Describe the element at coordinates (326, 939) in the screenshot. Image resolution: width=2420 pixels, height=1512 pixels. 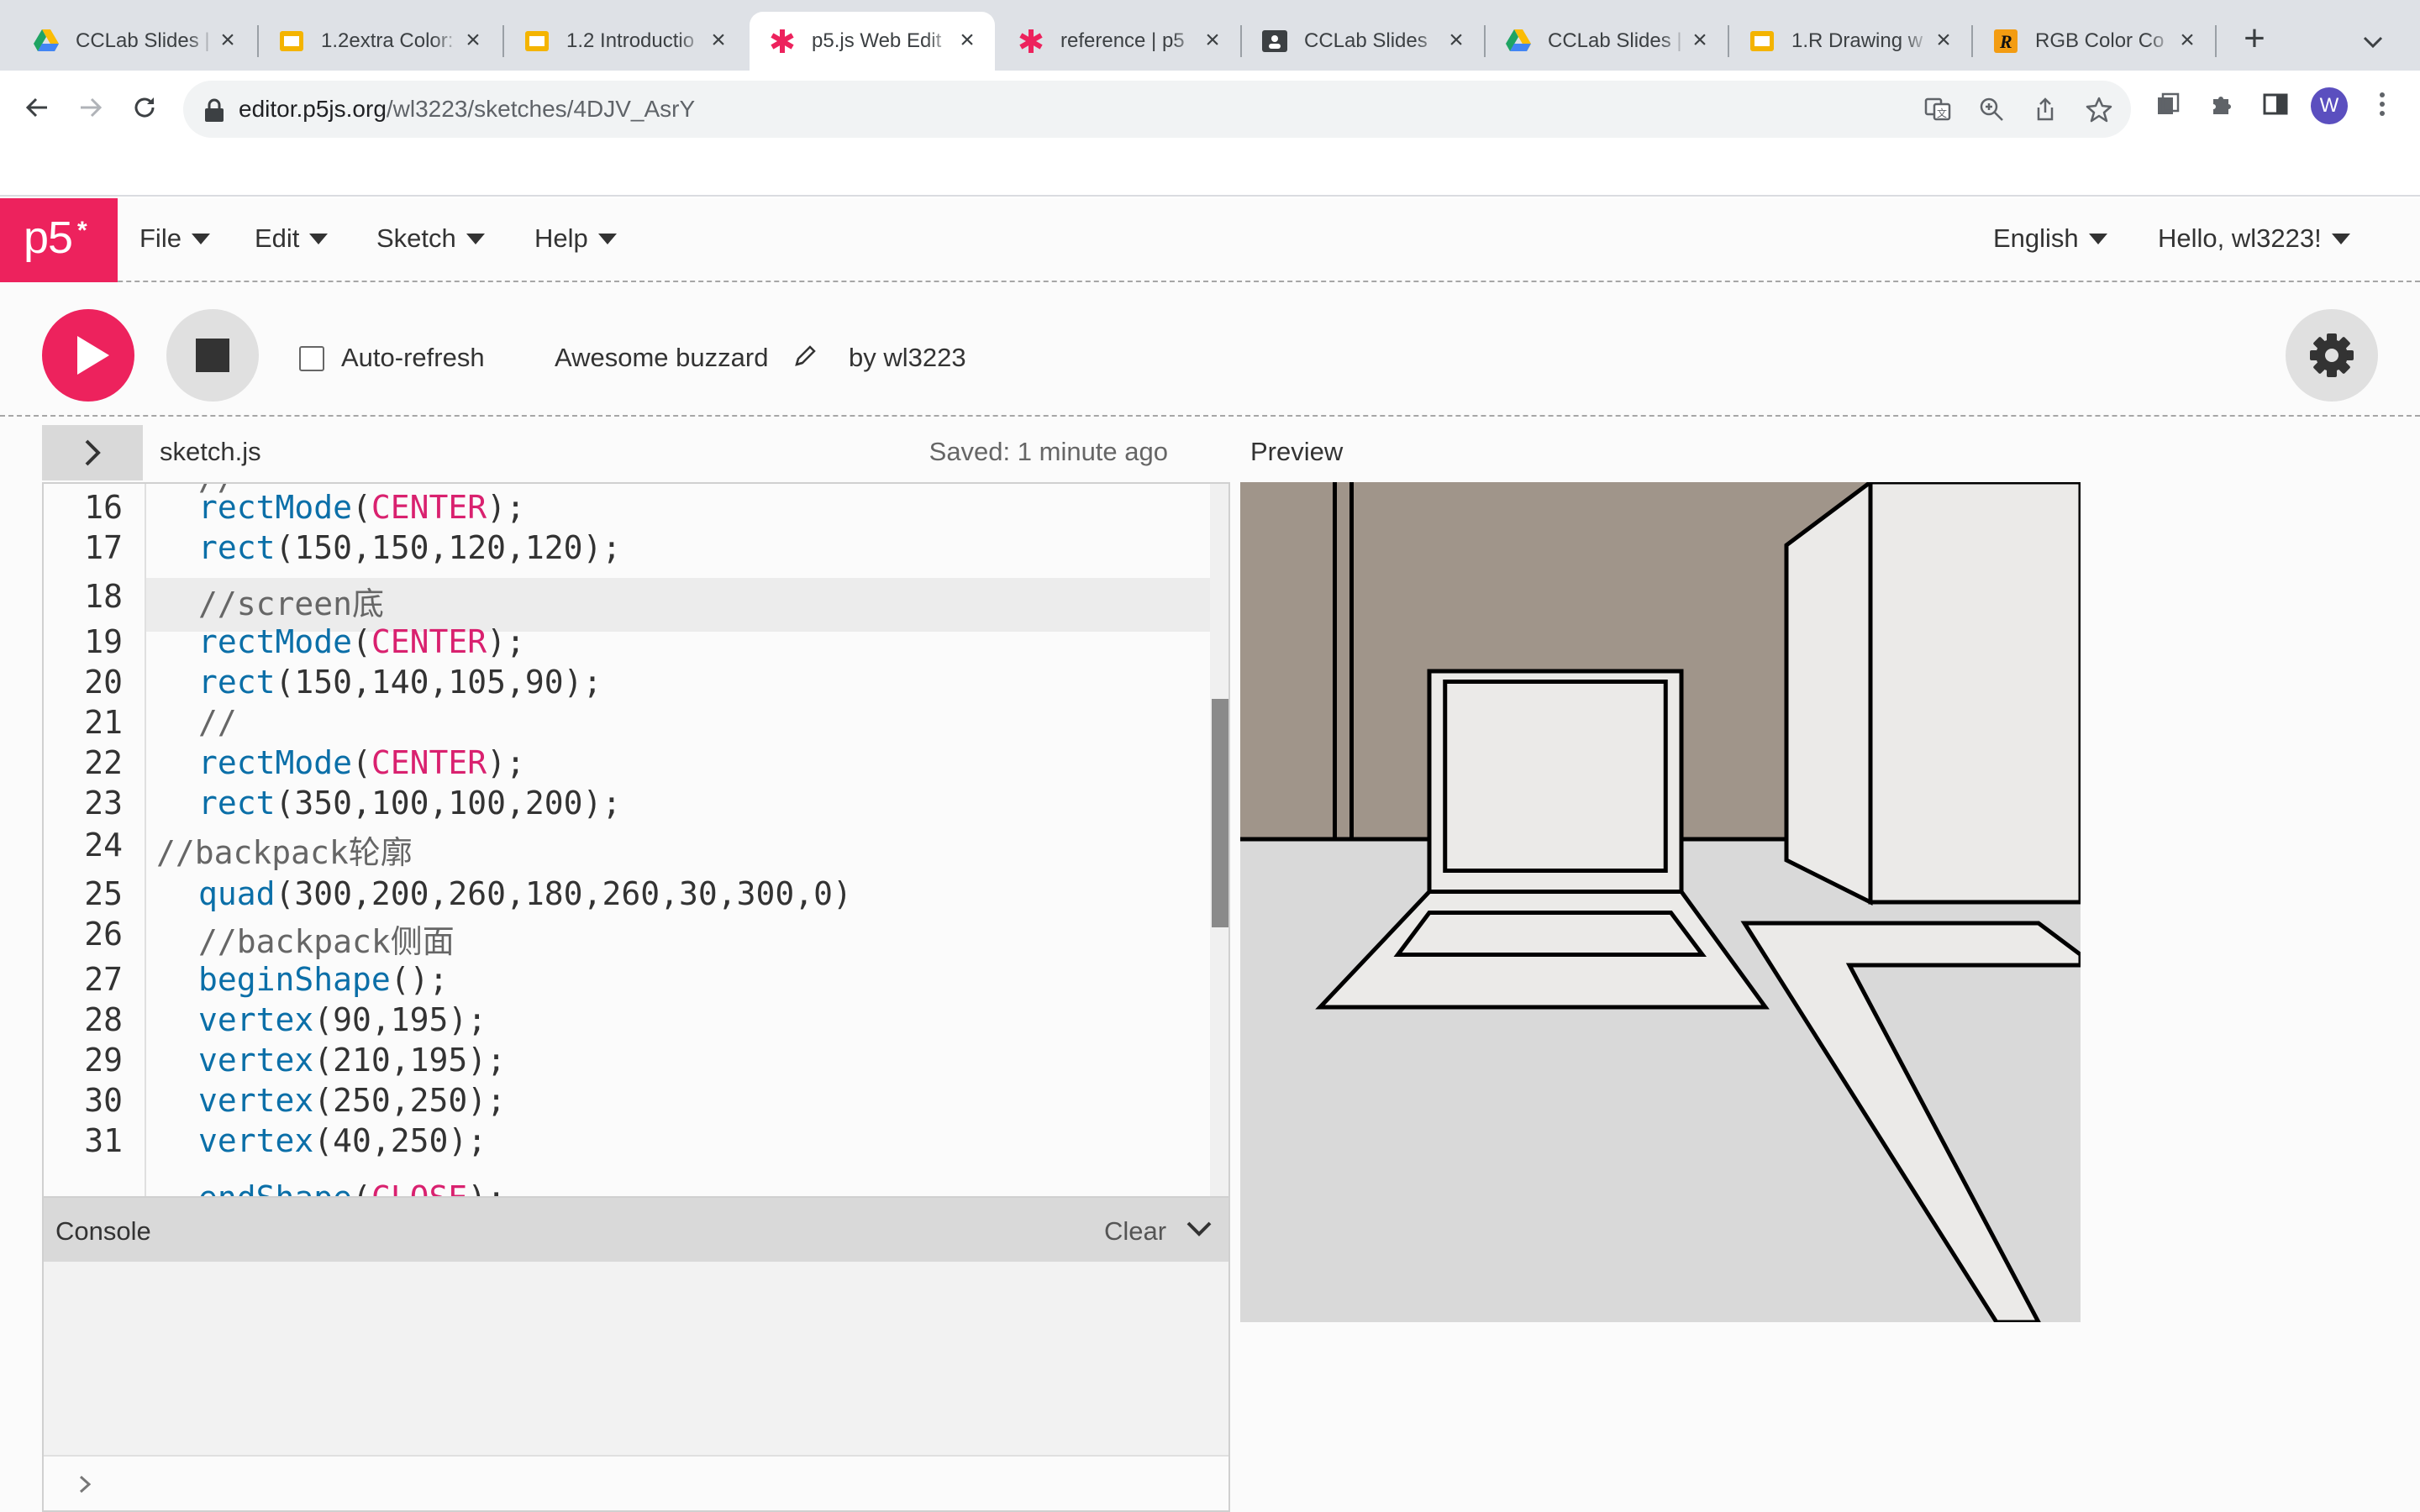
I see `code-line: //backpack侧面` at that location.